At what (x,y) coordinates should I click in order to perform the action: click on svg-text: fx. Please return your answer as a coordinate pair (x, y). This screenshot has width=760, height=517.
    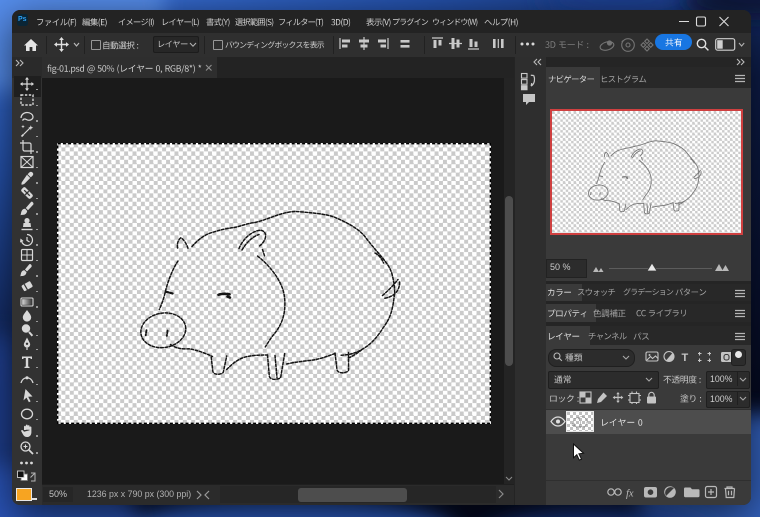
    Looking at the image, I should click on (630, 494).